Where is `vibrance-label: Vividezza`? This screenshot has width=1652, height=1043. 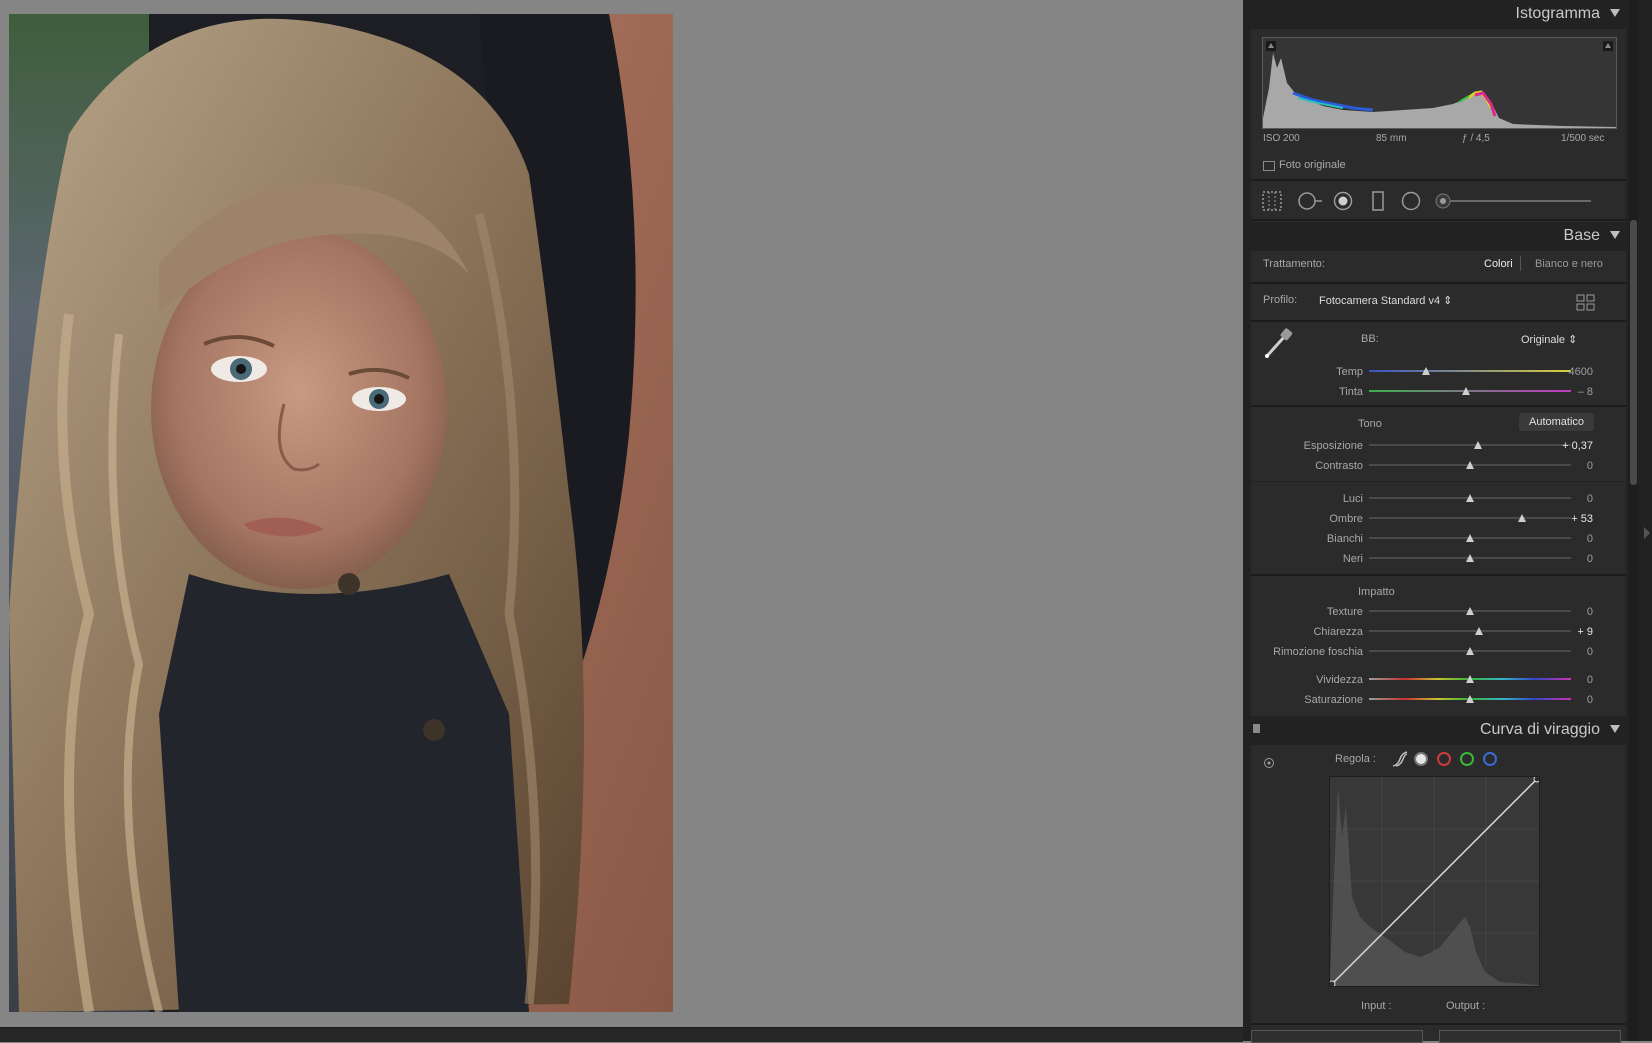 vibrance-label: Vividezza is located at coordinates (1339, 680).